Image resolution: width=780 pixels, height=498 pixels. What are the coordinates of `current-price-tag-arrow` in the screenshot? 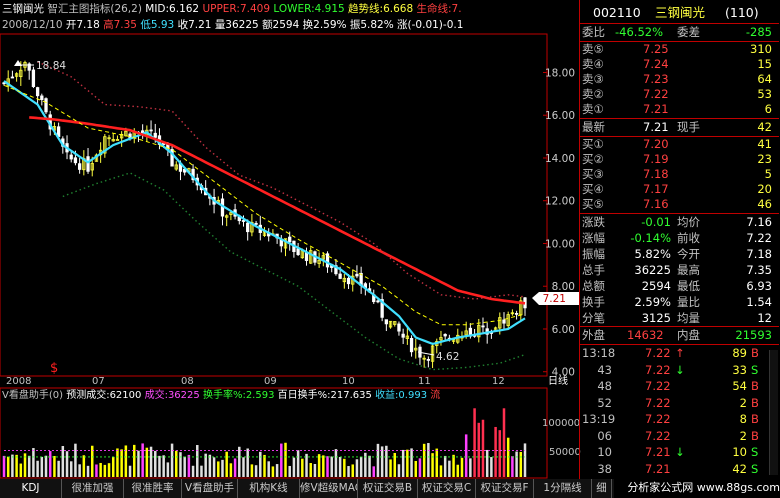 It's located at (535, 298).